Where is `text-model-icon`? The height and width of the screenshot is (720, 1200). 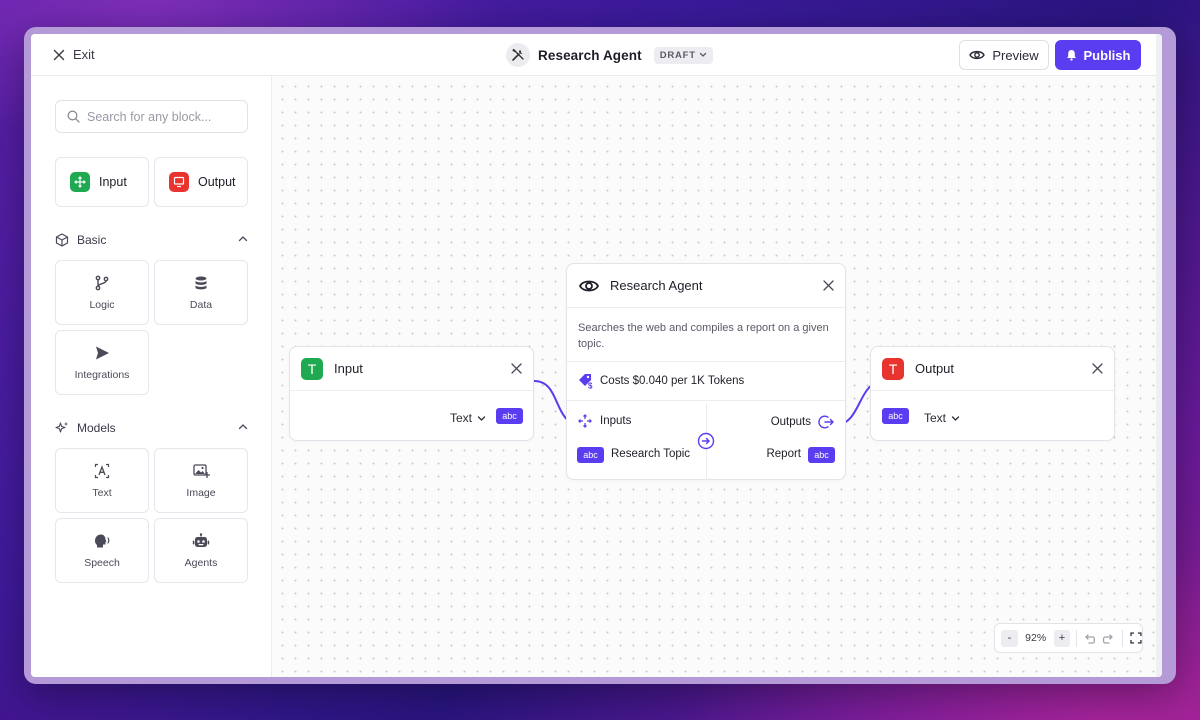
text-model-icon is located at coordinates (102, 470).